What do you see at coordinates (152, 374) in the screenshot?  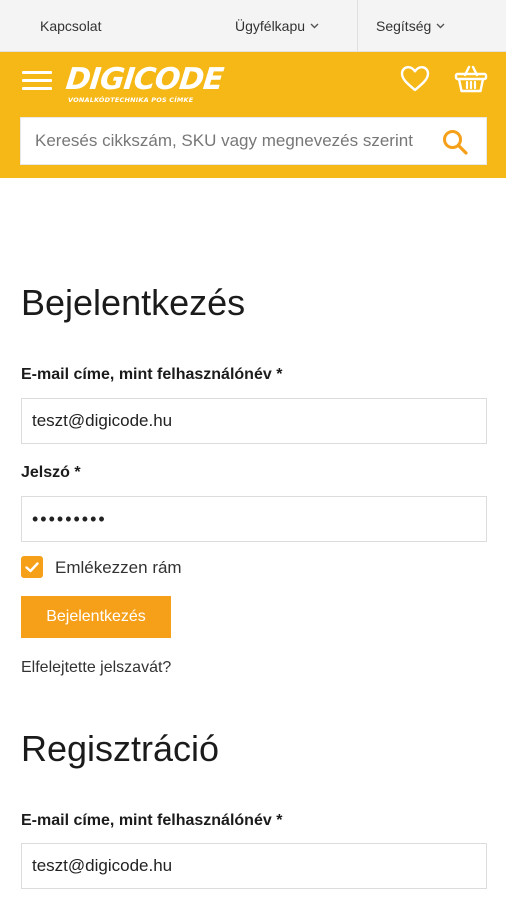 I see `email-label: E-mail címe, mint felhasználónév *` at bounding box center [152, 374].